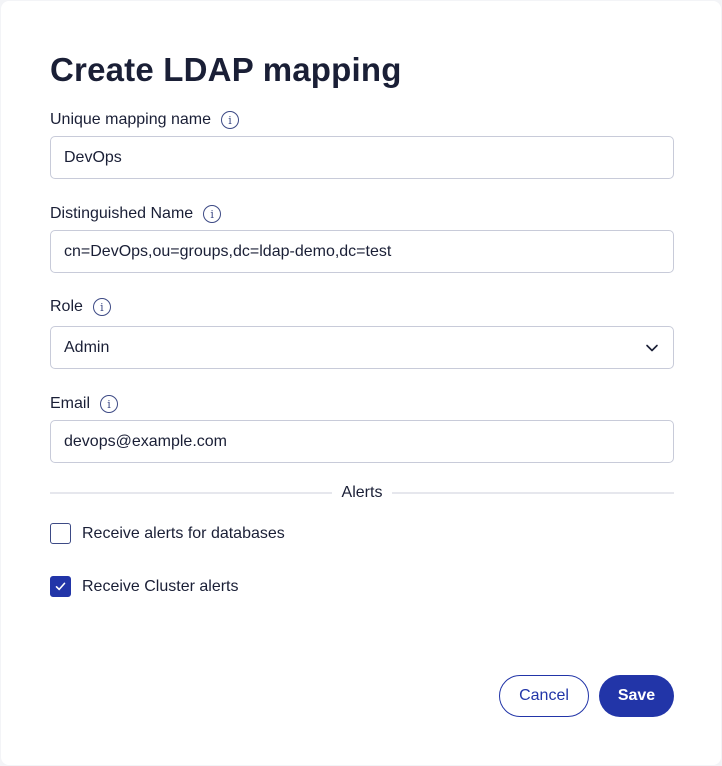 This screenshot has width=722, height=766. Describe the element at coordinates (66, 306) in the screenshot. I see `role-label: Role` at that location.